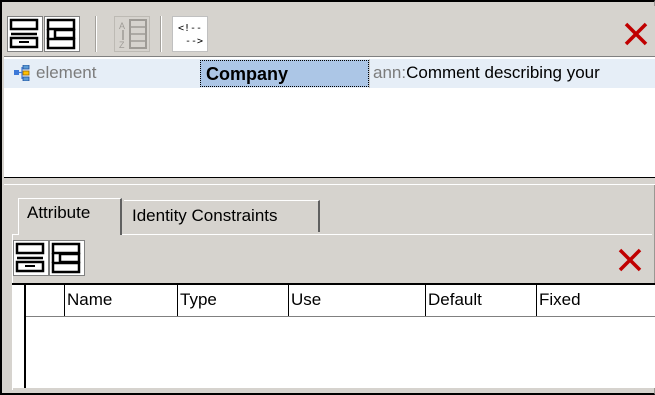 The image size is (655, 395). Describe the element at coordinates (390, 72) in the screenshot. I see `annotation-prefix: ann:` at that location.